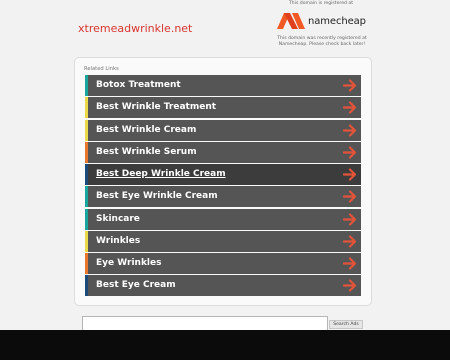 The image size is (450, 360). I want to click on namecheap-logo: namecheap, so click(321, 21).